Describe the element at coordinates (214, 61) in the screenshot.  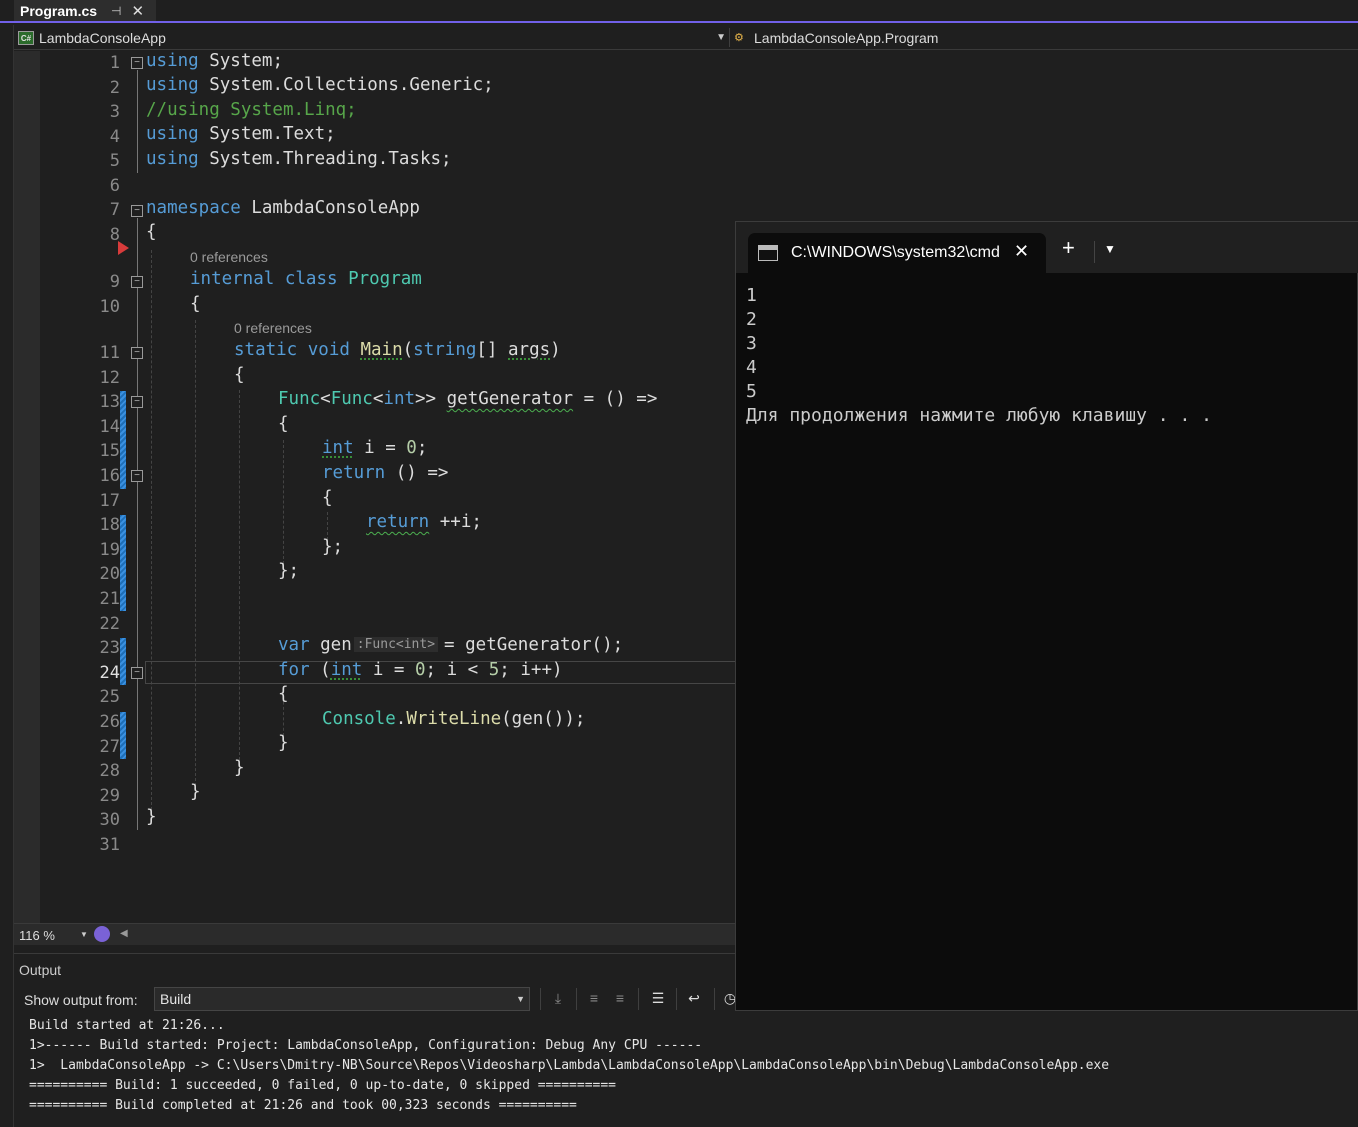
I see `code-line-1: using System;` at that location.